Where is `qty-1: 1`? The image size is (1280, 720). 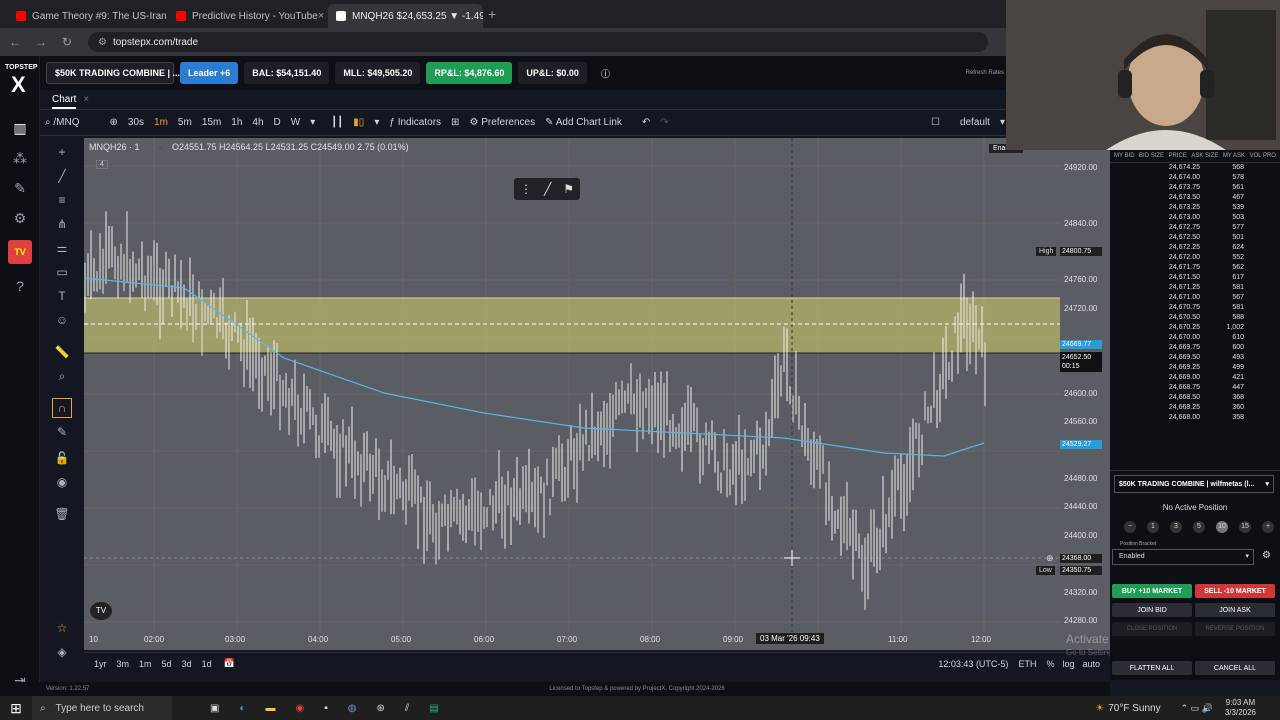 qty-1: 1 is located at coordinates (1153, 527).